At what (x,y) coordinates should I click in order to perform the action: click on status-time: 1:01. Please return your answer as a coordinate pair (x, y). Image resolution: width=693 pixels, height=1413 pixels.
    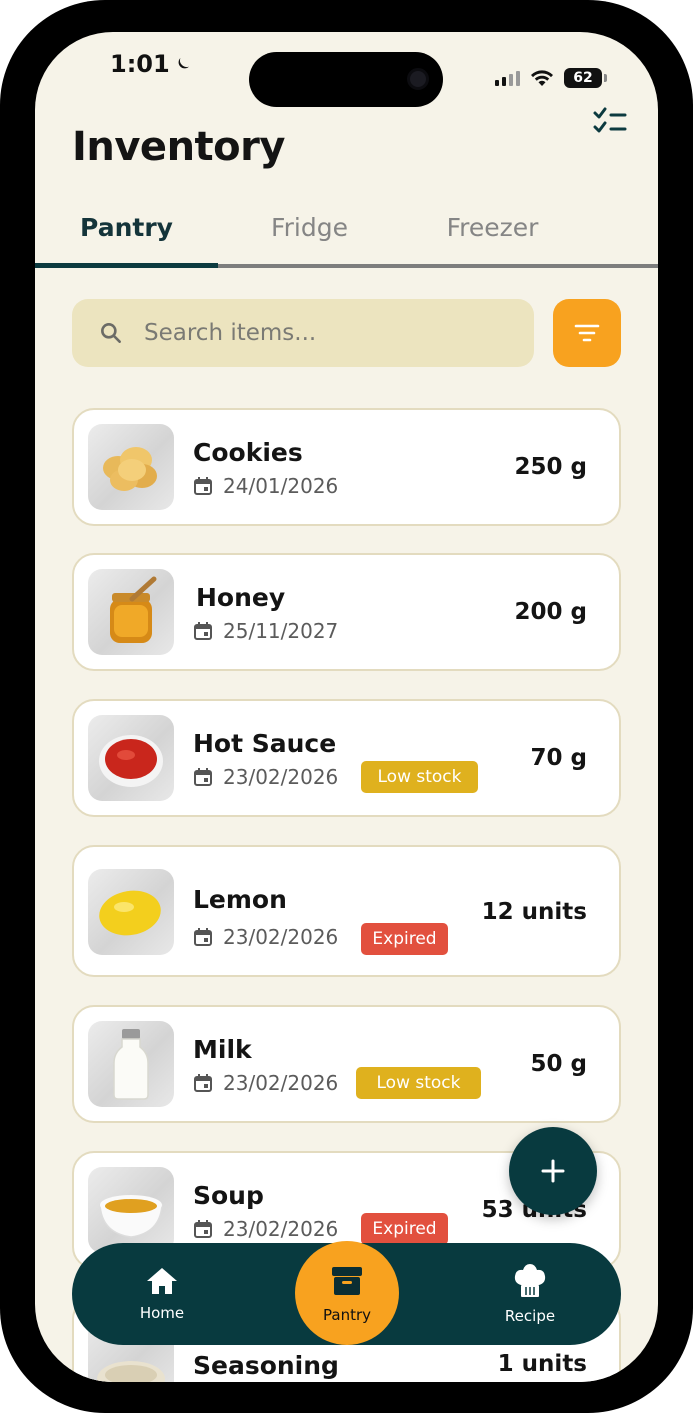
    Looking at the image, I should click on (151, 64).